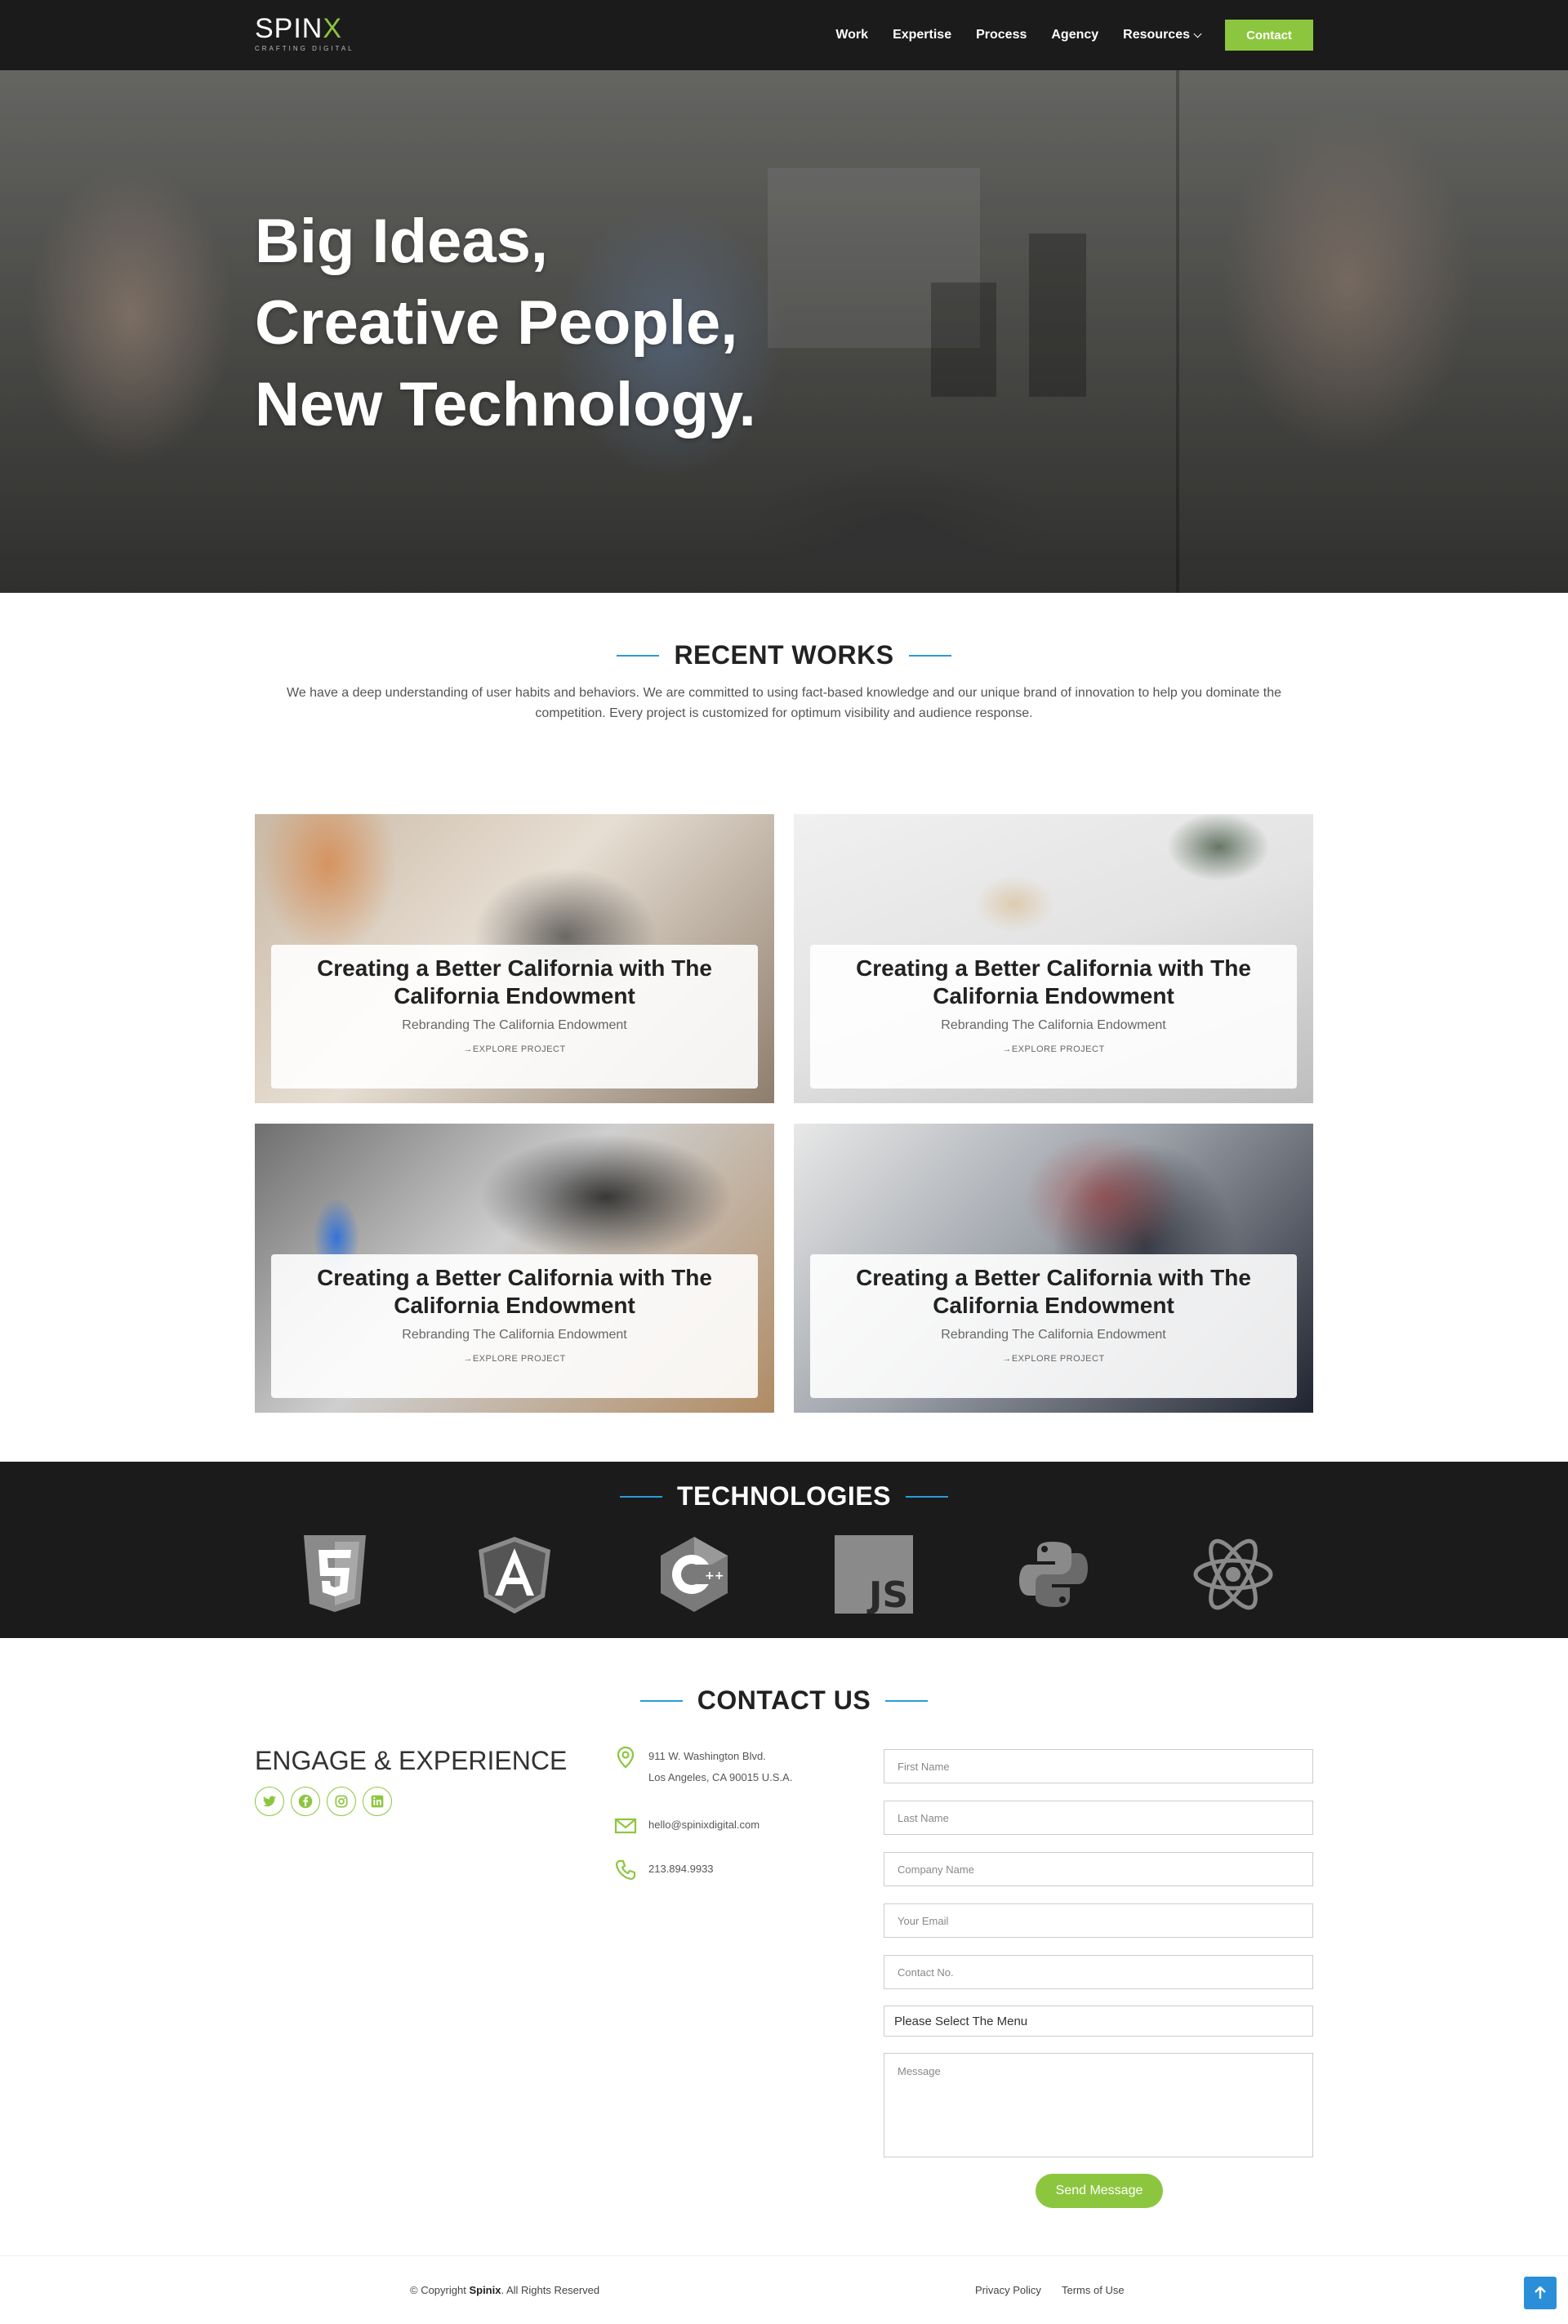  I want to click on envelope-icon, so click(625, 1825).